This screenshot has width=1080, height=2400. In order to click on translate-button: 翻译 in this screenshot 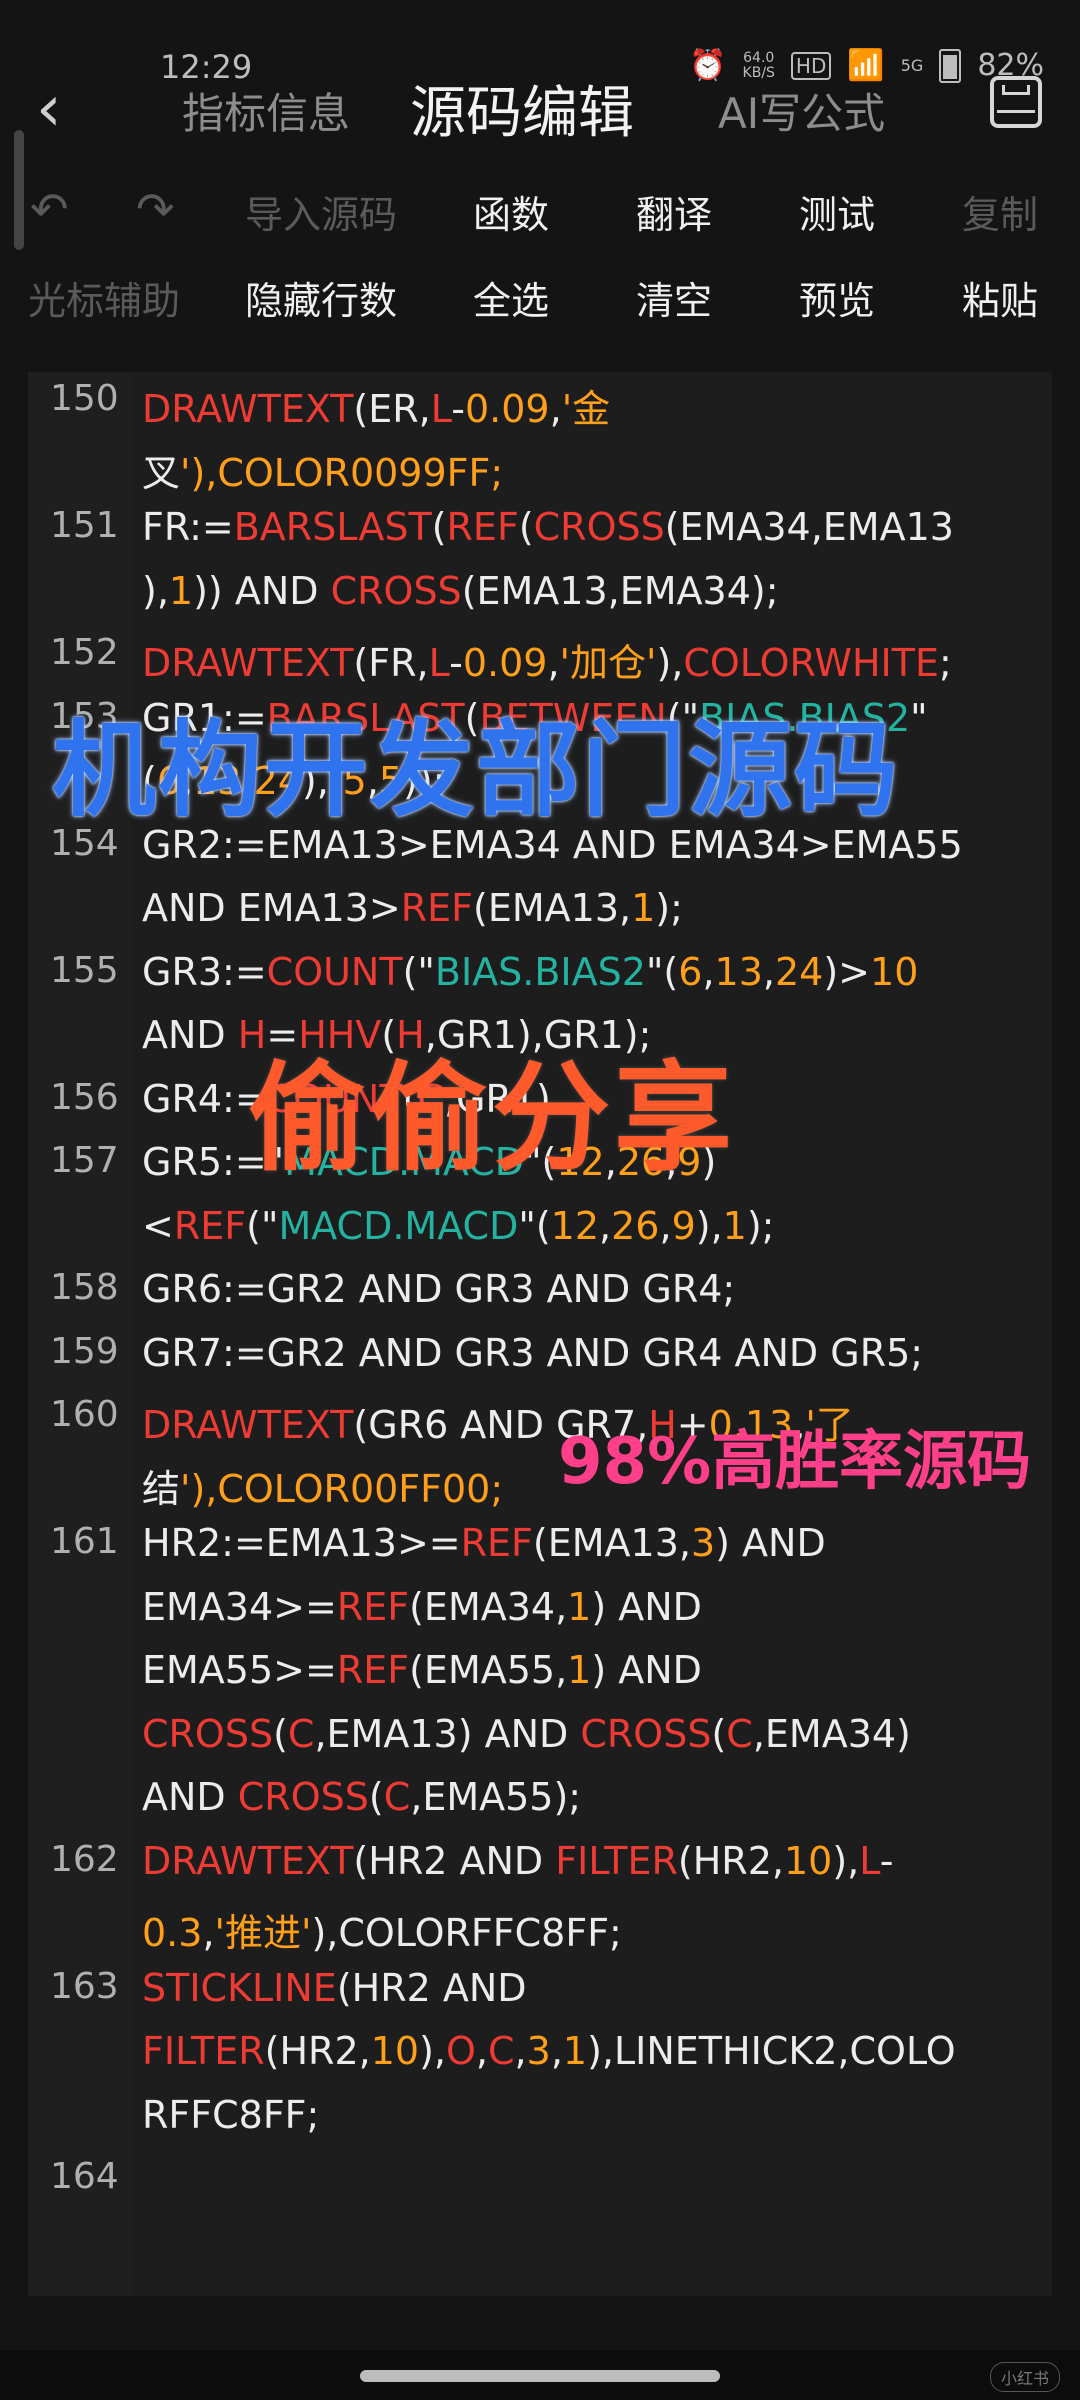, I will do `click(674, 211)`.